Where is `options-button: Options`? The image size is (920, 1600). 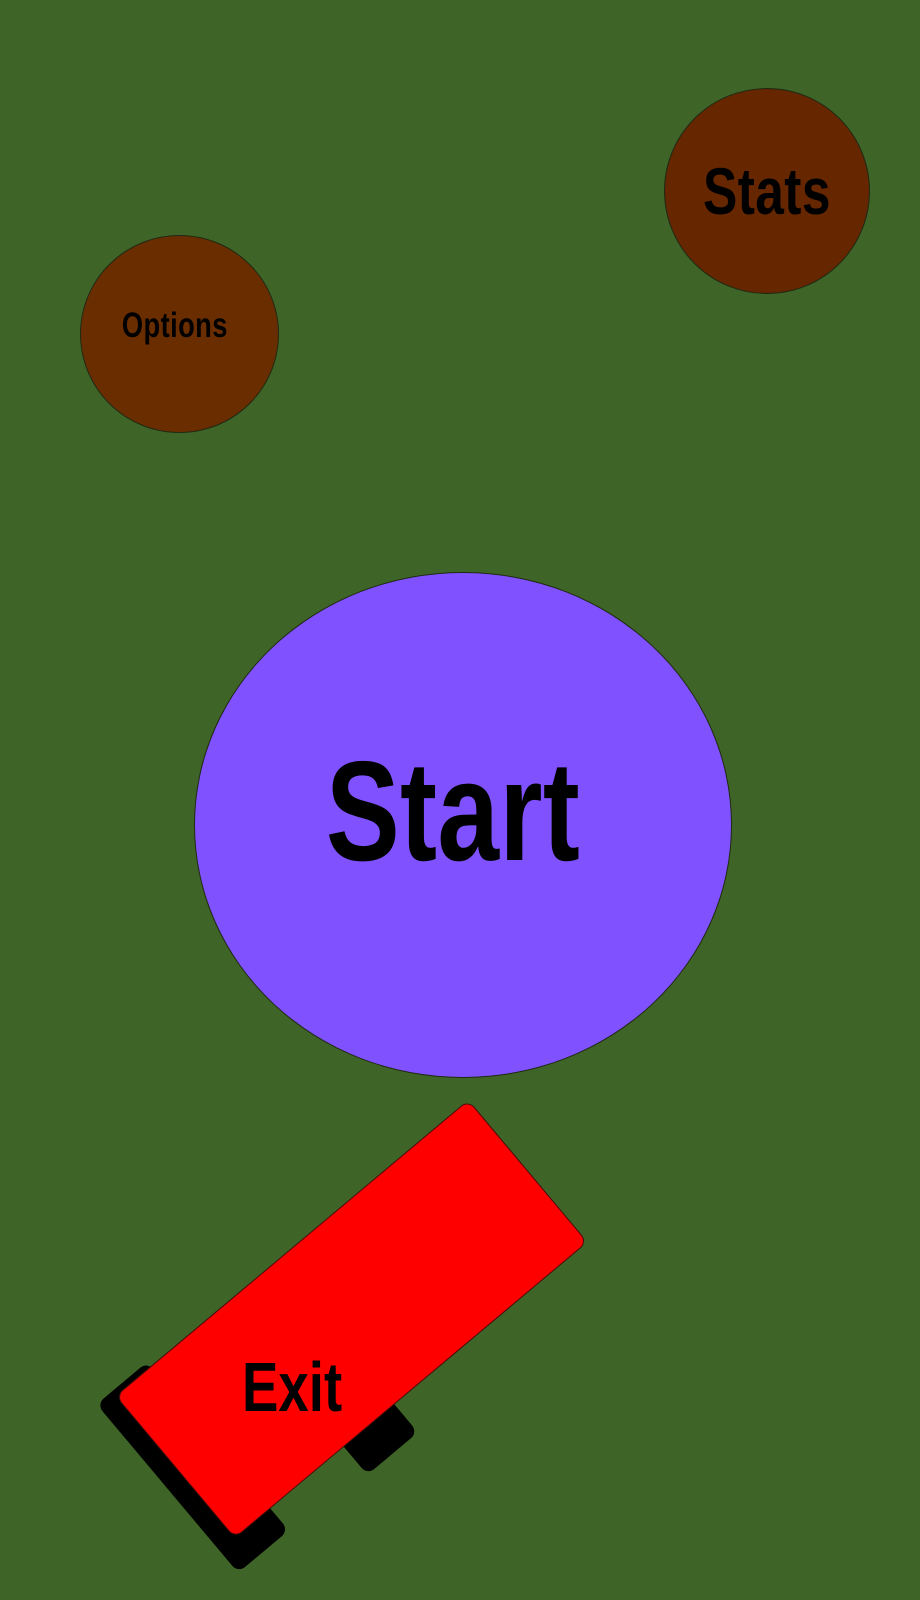
options-button: Options is located at coordinates (179, 334).